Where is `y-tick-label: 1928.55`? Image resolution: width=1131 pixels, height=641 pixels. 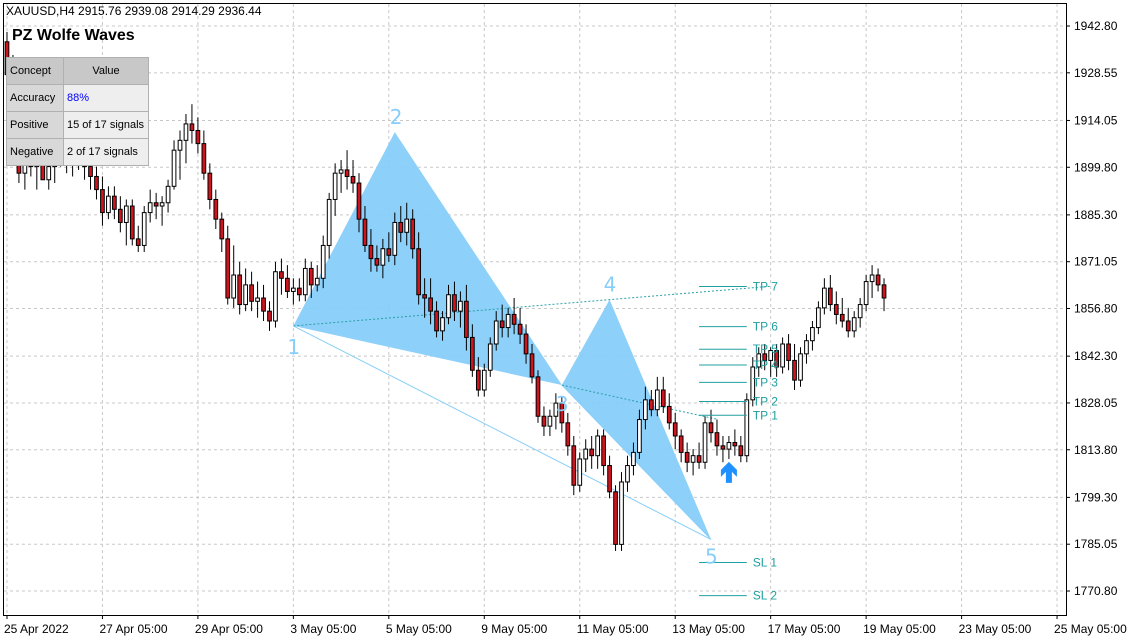 y-tick-label: 1928.55 is located at coordinates (1096, 73).